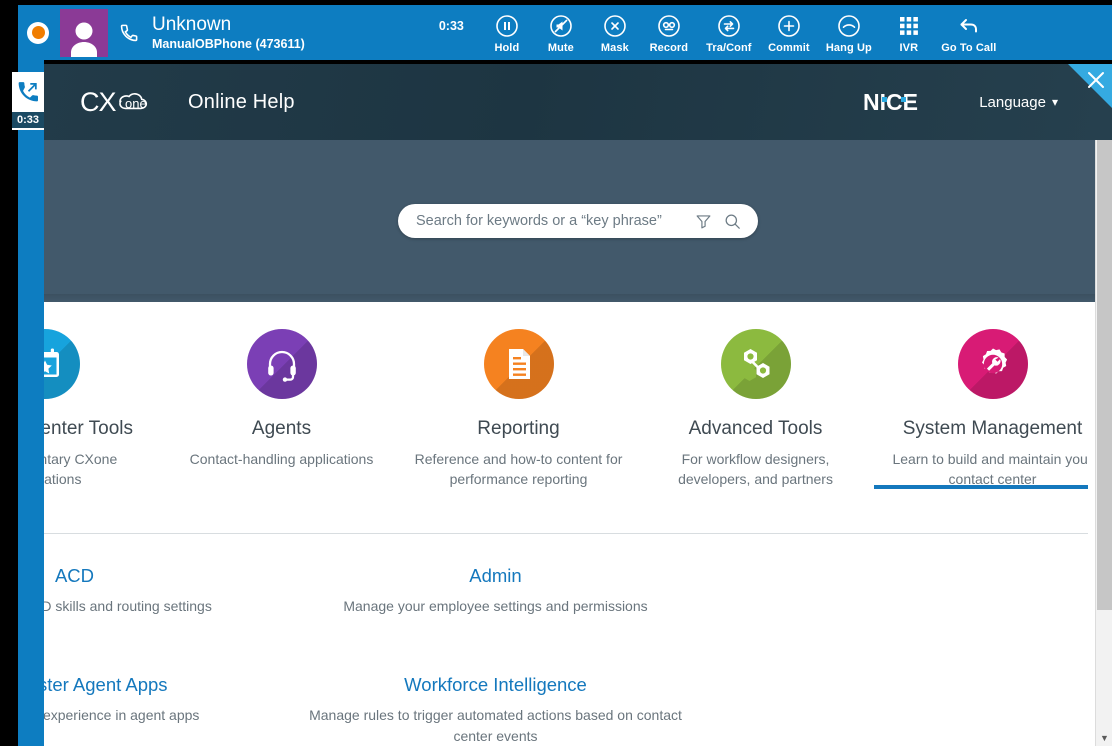 The image size is (1112, 746). I want to click on page-title: Online Help, so click(241, 101).